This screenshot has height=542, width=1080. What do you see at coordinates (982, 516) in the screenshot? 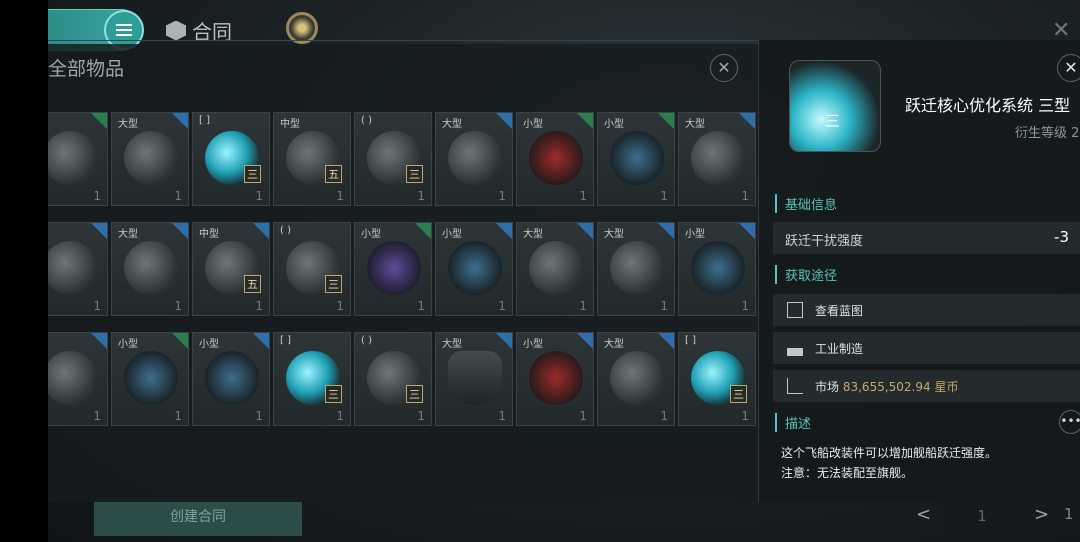
I see `page-number: 1` at bounding box center [982, 516].